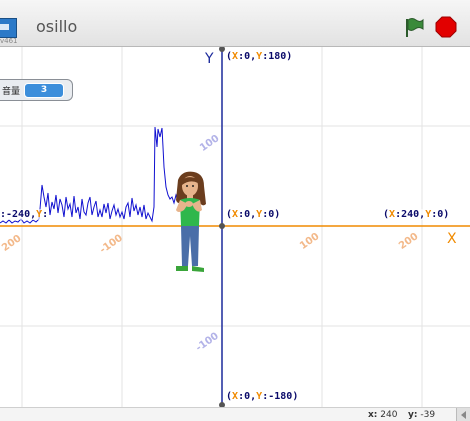 The height and width of the screenshot is (421, 470). What do you see at coordinates (24, 214) in the screenshot?
I see `coord-label-left-partial: :-240,Y:` at bounding box center [24, 214].